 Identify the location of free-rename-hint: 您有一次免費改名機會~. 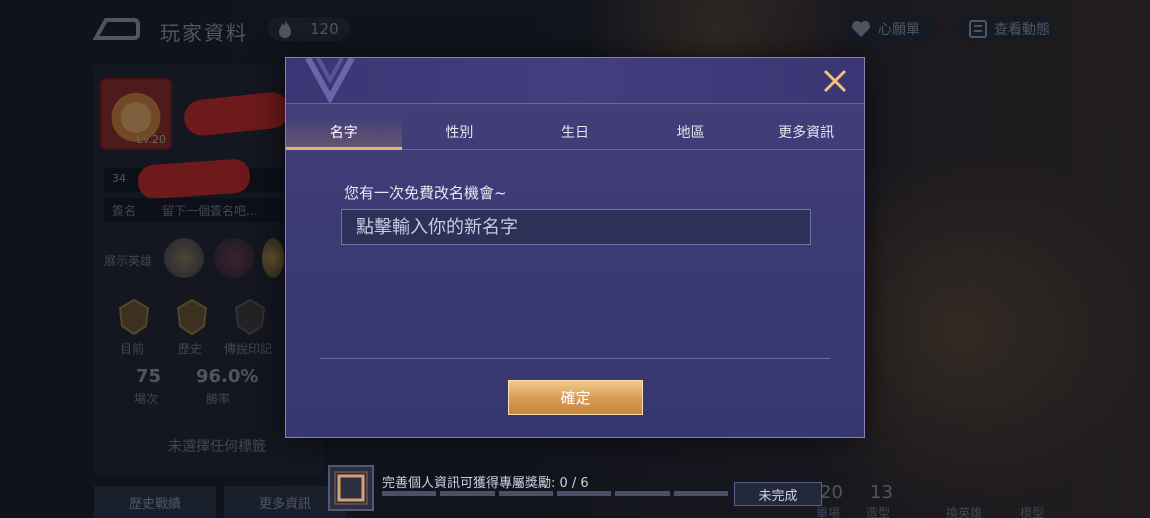
(425, 193).